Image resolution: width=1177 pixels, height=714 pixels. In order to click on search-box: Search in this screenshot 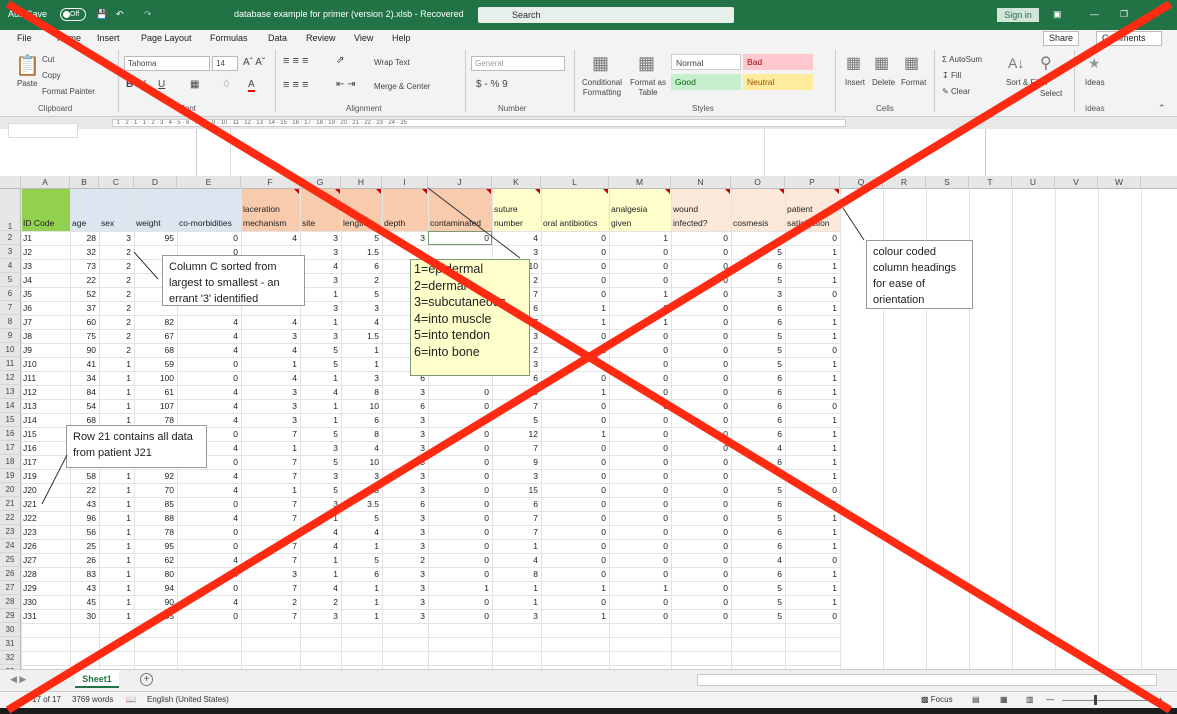, I will do `click(606, 15)`.